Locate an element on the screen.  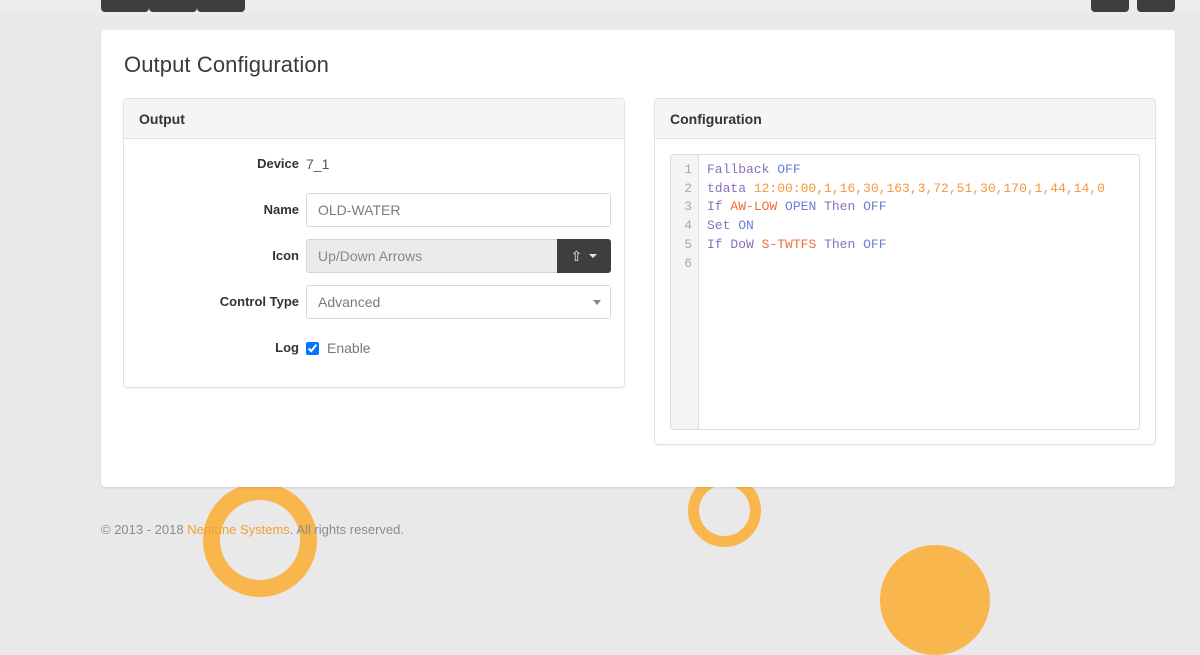
device-label: Device is located at coordinates (278, 163).